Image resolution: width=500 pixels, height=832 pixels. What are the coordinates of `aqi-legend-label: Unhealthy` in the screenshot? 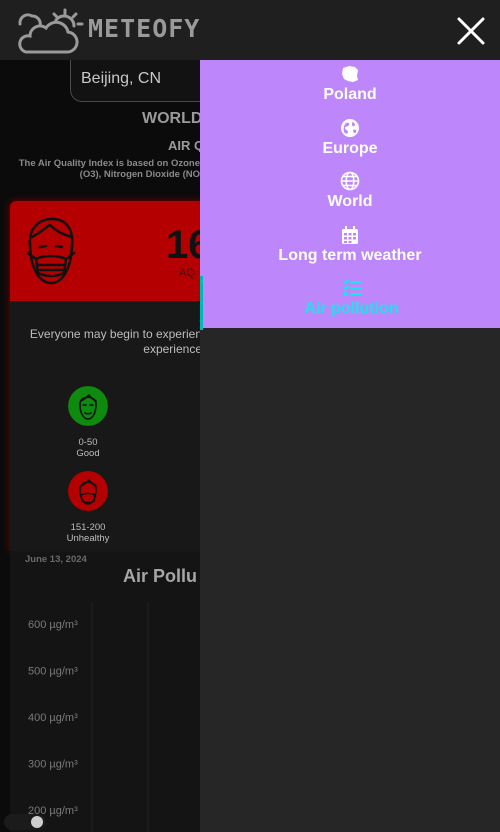 It's located at (88, 538).